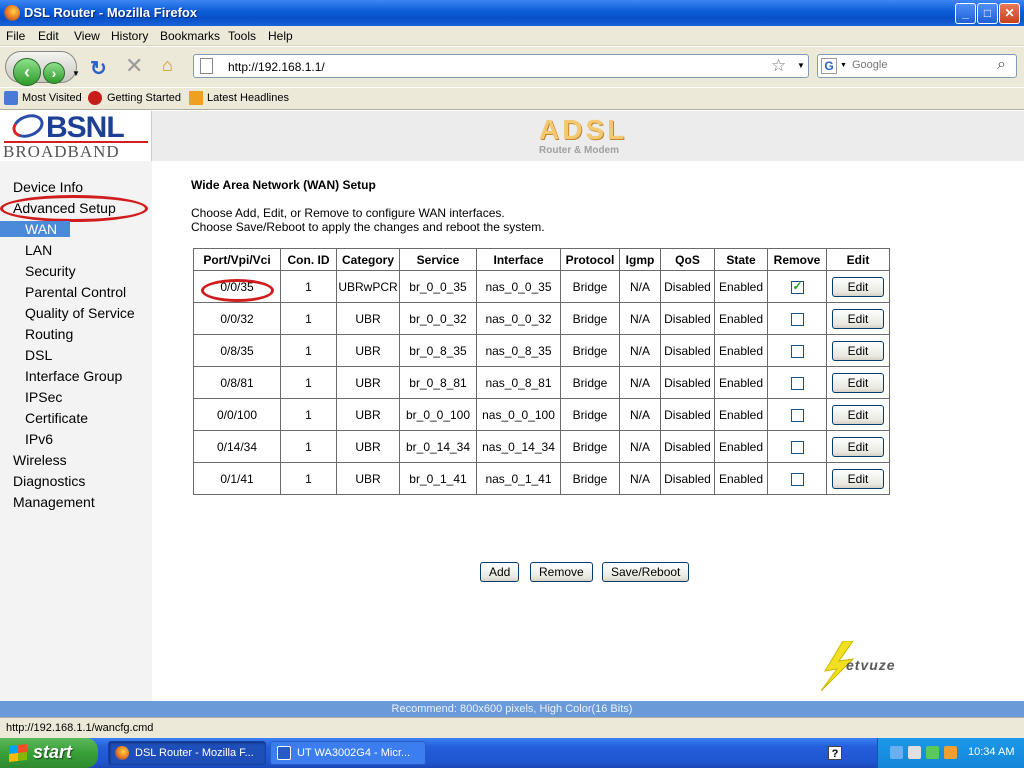  What do you see at coordinates (49, 753) in the screenshot?
I see `start-button: start` at bounding box center [49, 753].